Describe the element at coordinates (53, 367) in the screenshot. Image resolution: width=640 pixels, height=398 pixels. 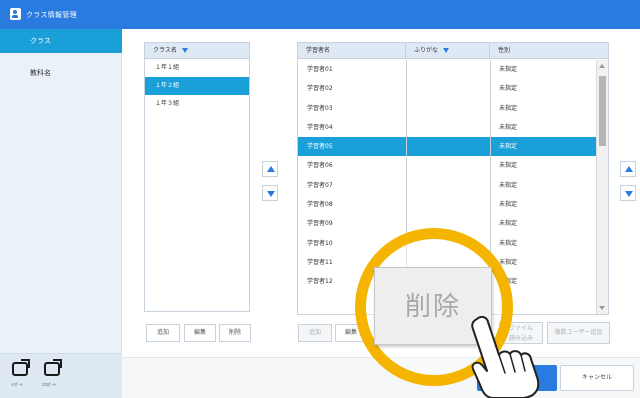
I see `export-icon` at that location.